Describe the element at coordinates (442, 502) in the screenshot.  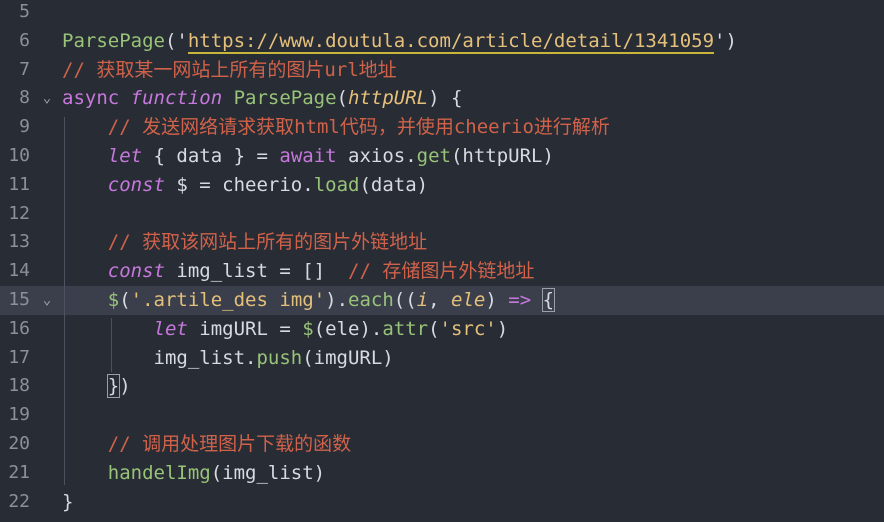
I see `code-line: 22}` at that location.